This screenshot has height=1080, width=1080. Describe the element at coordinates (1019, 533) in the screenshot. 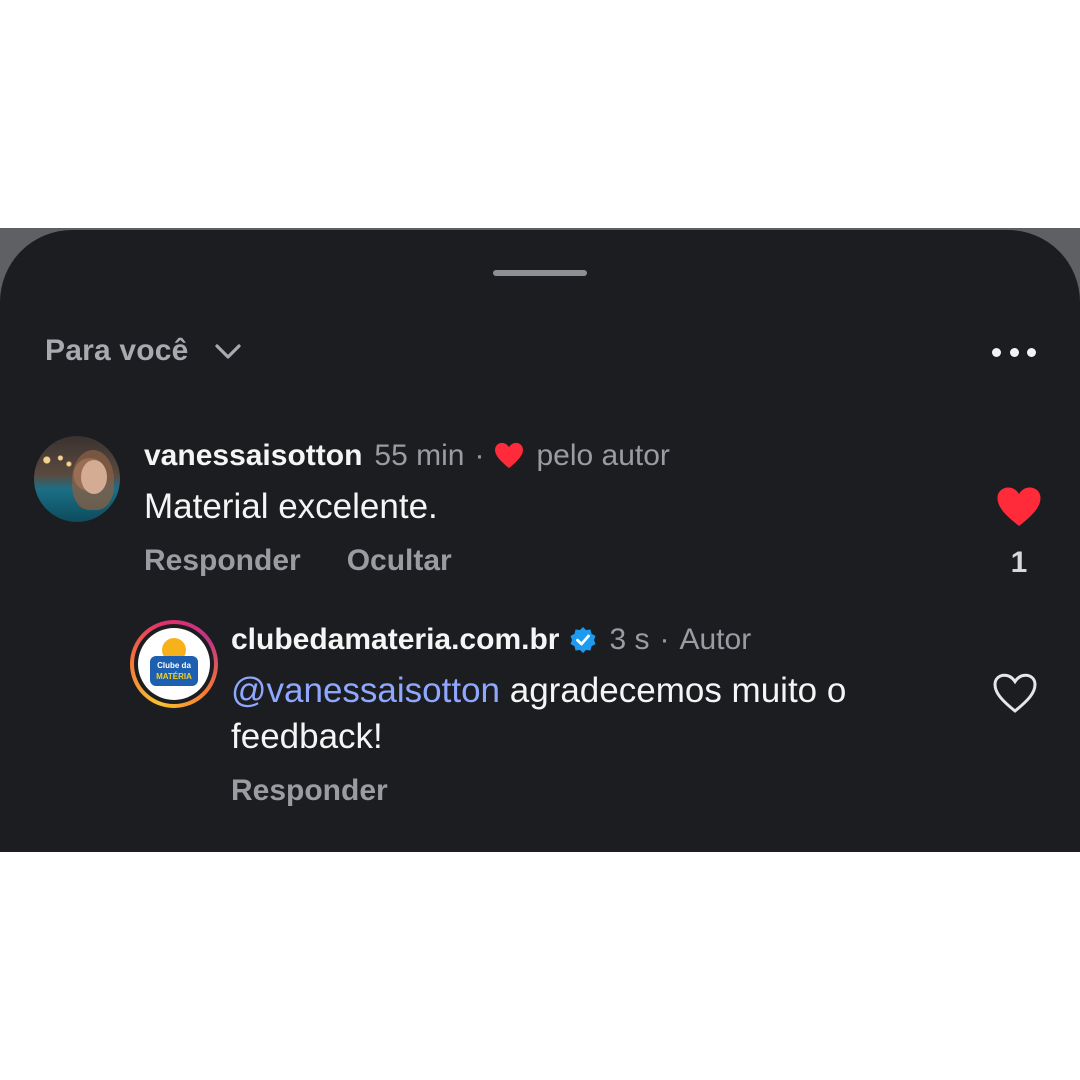

I see `like-column: 1` at that location.